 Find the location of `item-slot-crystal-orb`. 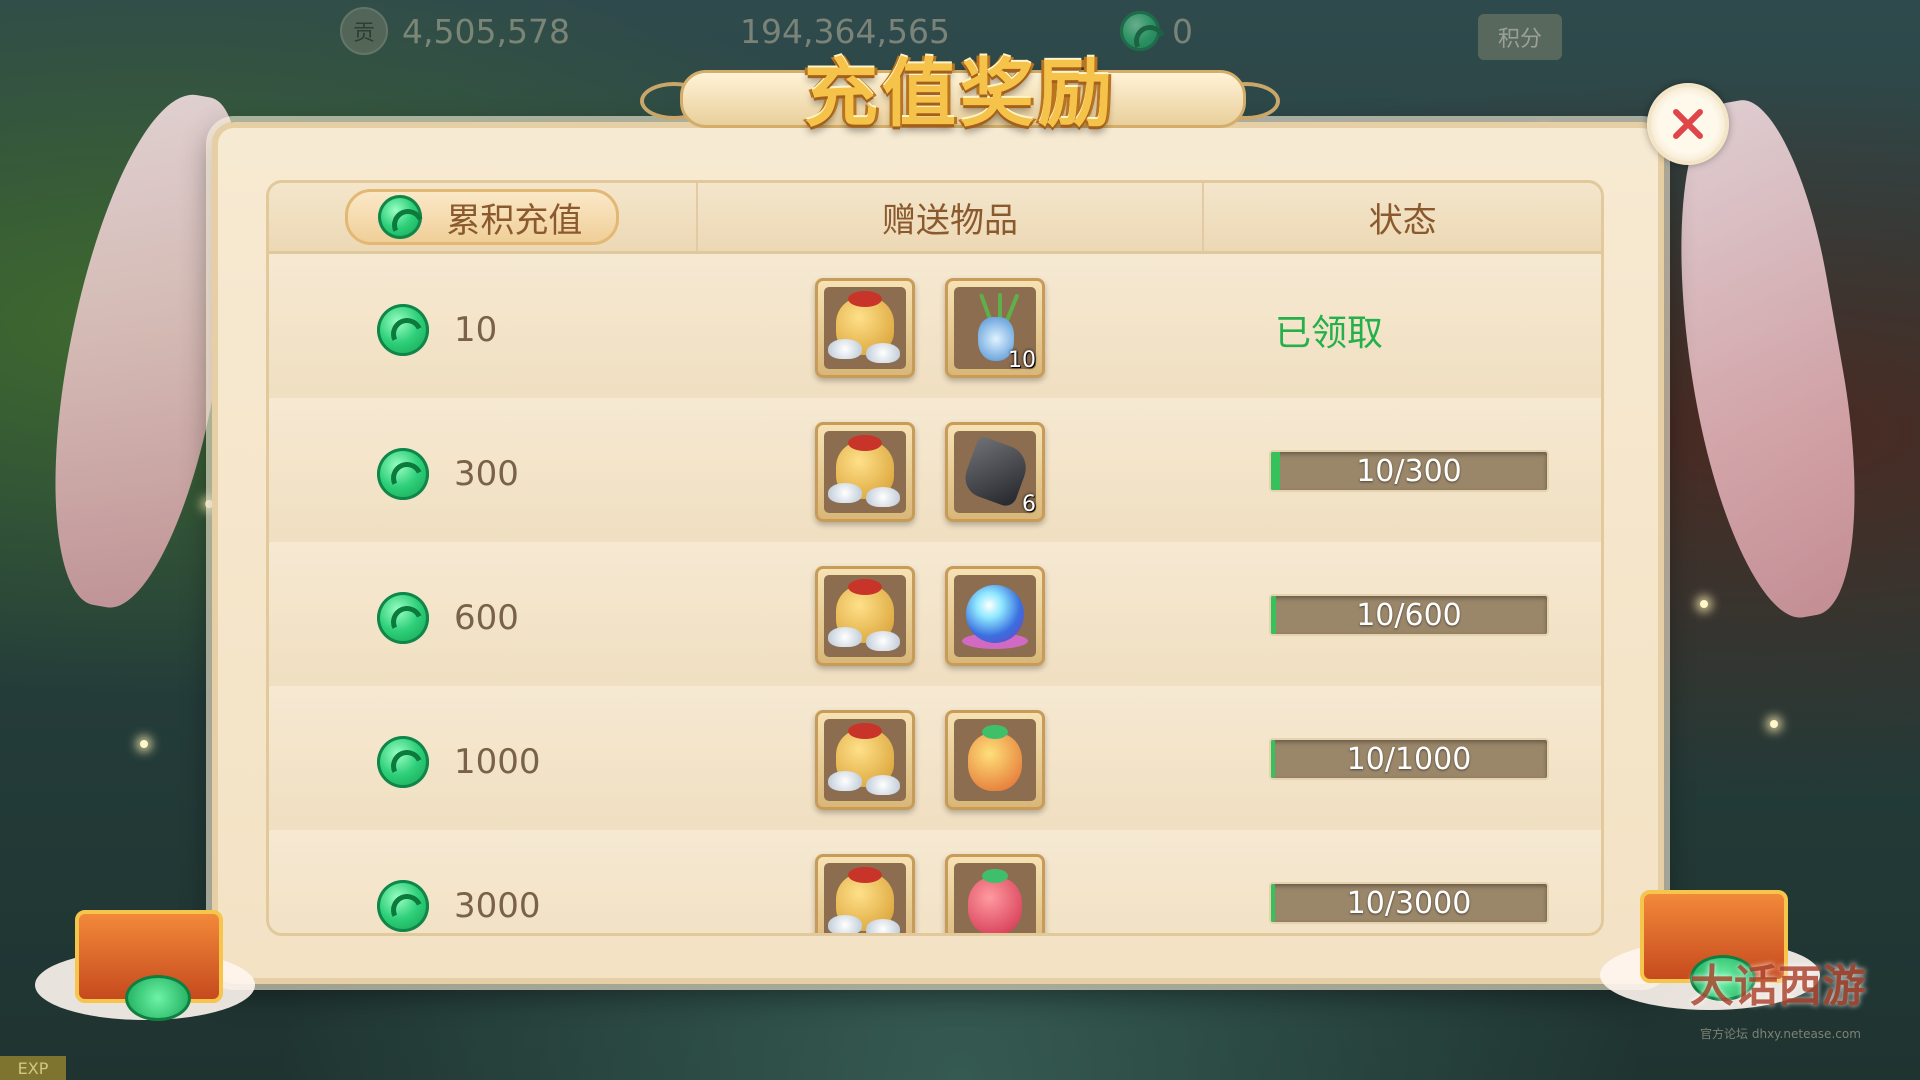

item-slot-crystal-orb is located at coordinates (995, 616).